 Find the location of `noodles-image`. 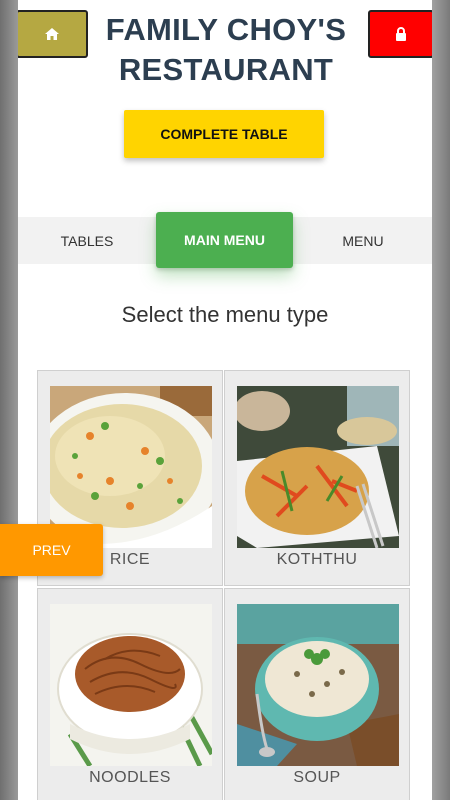

noodles-image is located at coordinates (131, 685).